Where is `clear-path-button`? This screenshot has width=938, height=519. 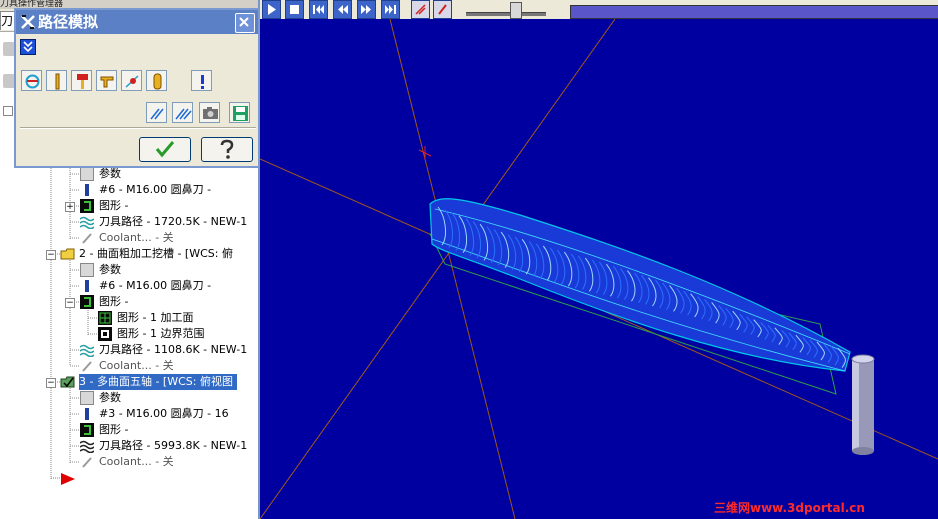
clear-path-button is located at coordinates (182, 112).